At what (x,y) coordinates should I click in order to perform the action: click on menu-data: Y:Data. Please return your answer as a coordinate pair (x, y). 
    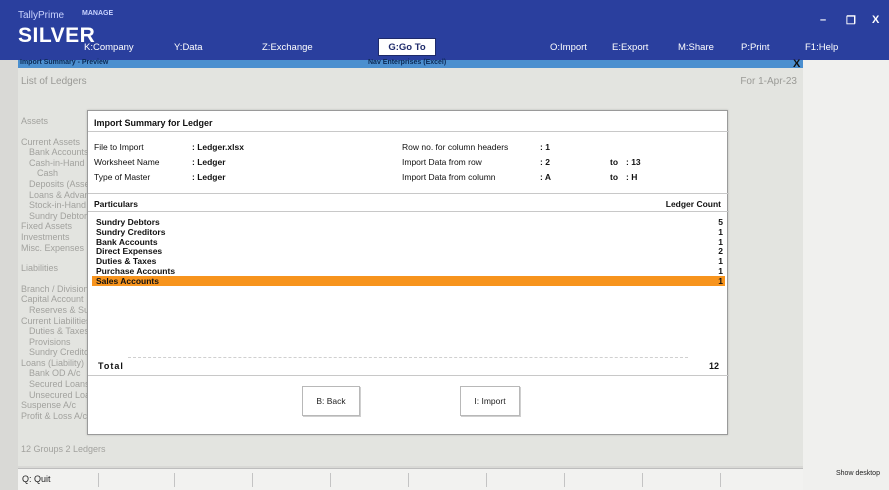
    Looking at the image, I should click on (188, 47).